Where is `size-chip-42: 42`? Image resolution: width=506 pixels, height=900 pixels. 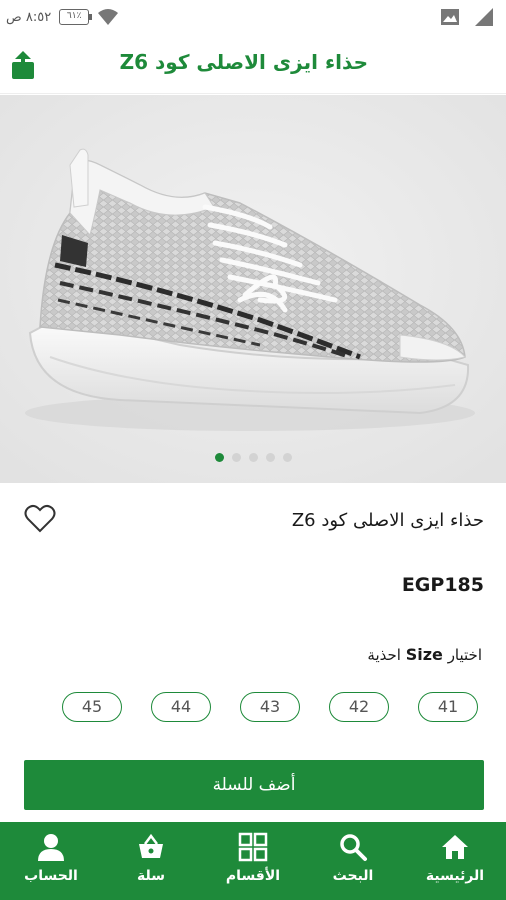
size-chip-42: 42 is located at coordinates (359, 707).